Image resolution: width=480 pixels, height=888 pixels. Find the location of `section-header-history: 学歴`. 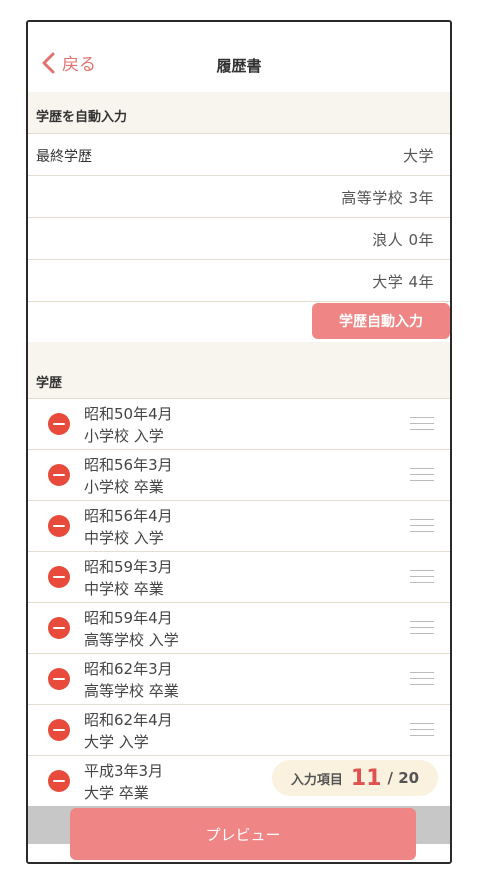

section-header-history: 学歴 is located at coordinates (239, 370).